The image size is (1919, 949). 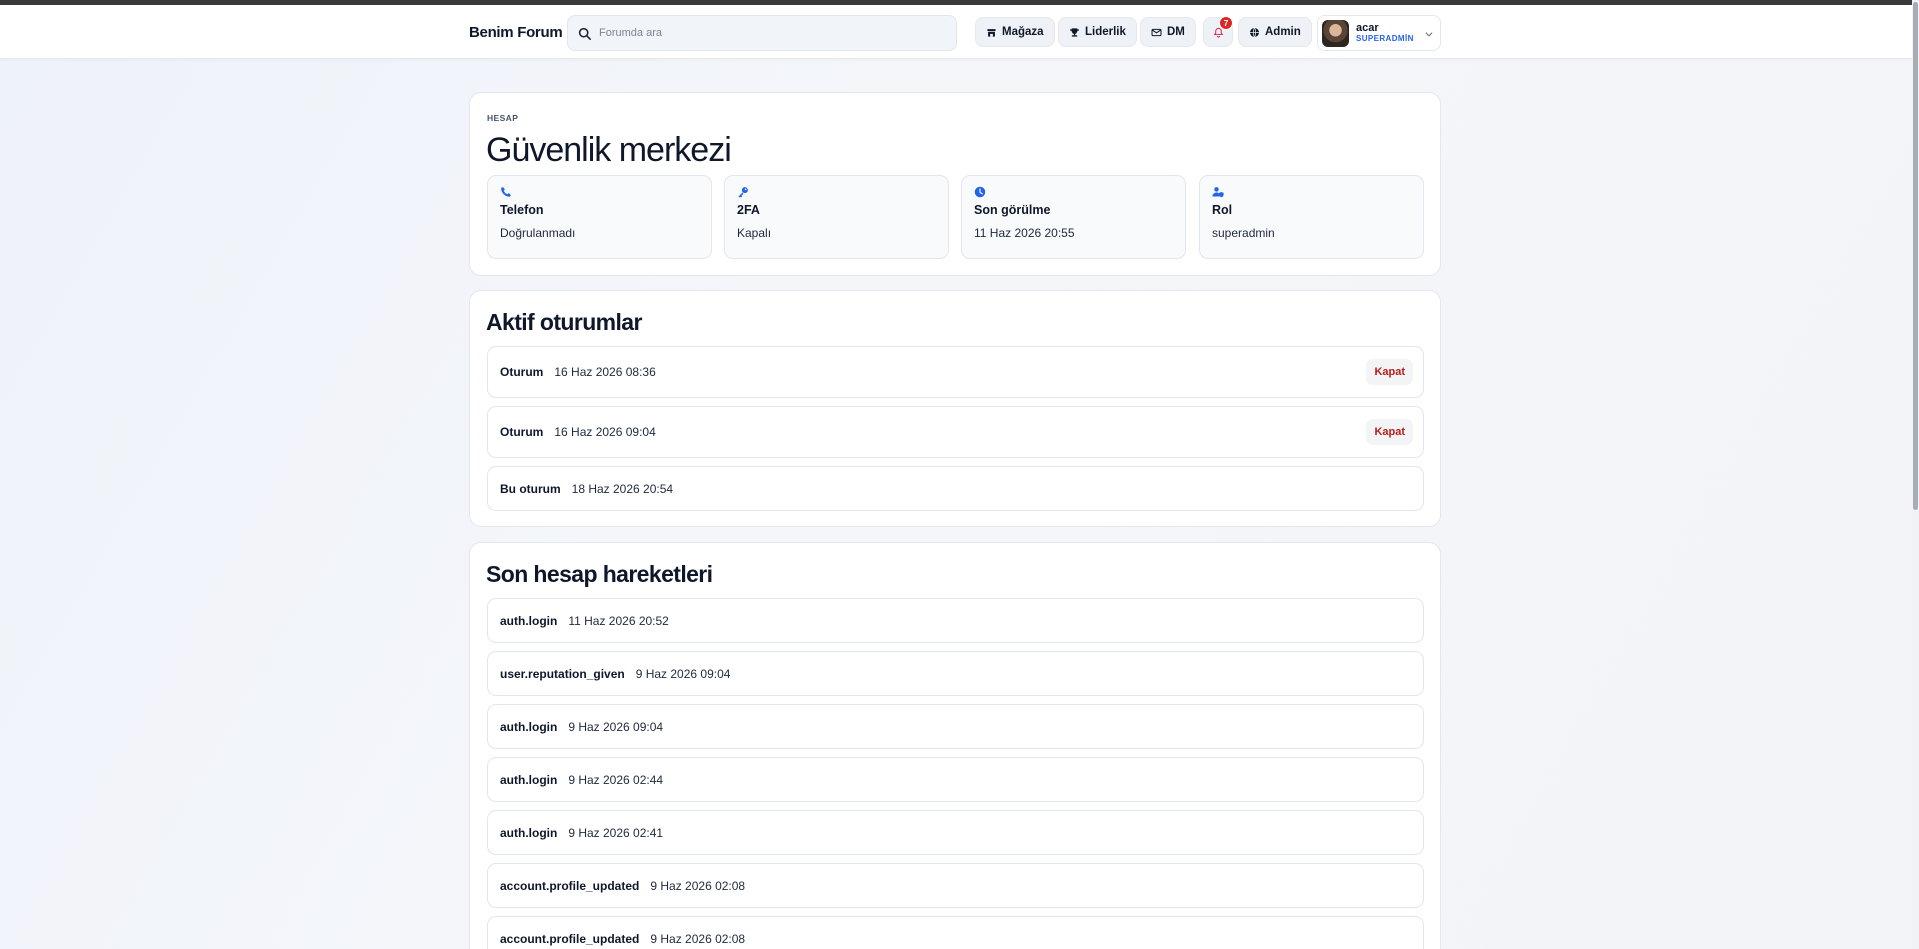 What do you see at coordinates (503, 118) in the screenshot?
I see `section-eyebrow: HESAP` at bounding box center [503, 118].